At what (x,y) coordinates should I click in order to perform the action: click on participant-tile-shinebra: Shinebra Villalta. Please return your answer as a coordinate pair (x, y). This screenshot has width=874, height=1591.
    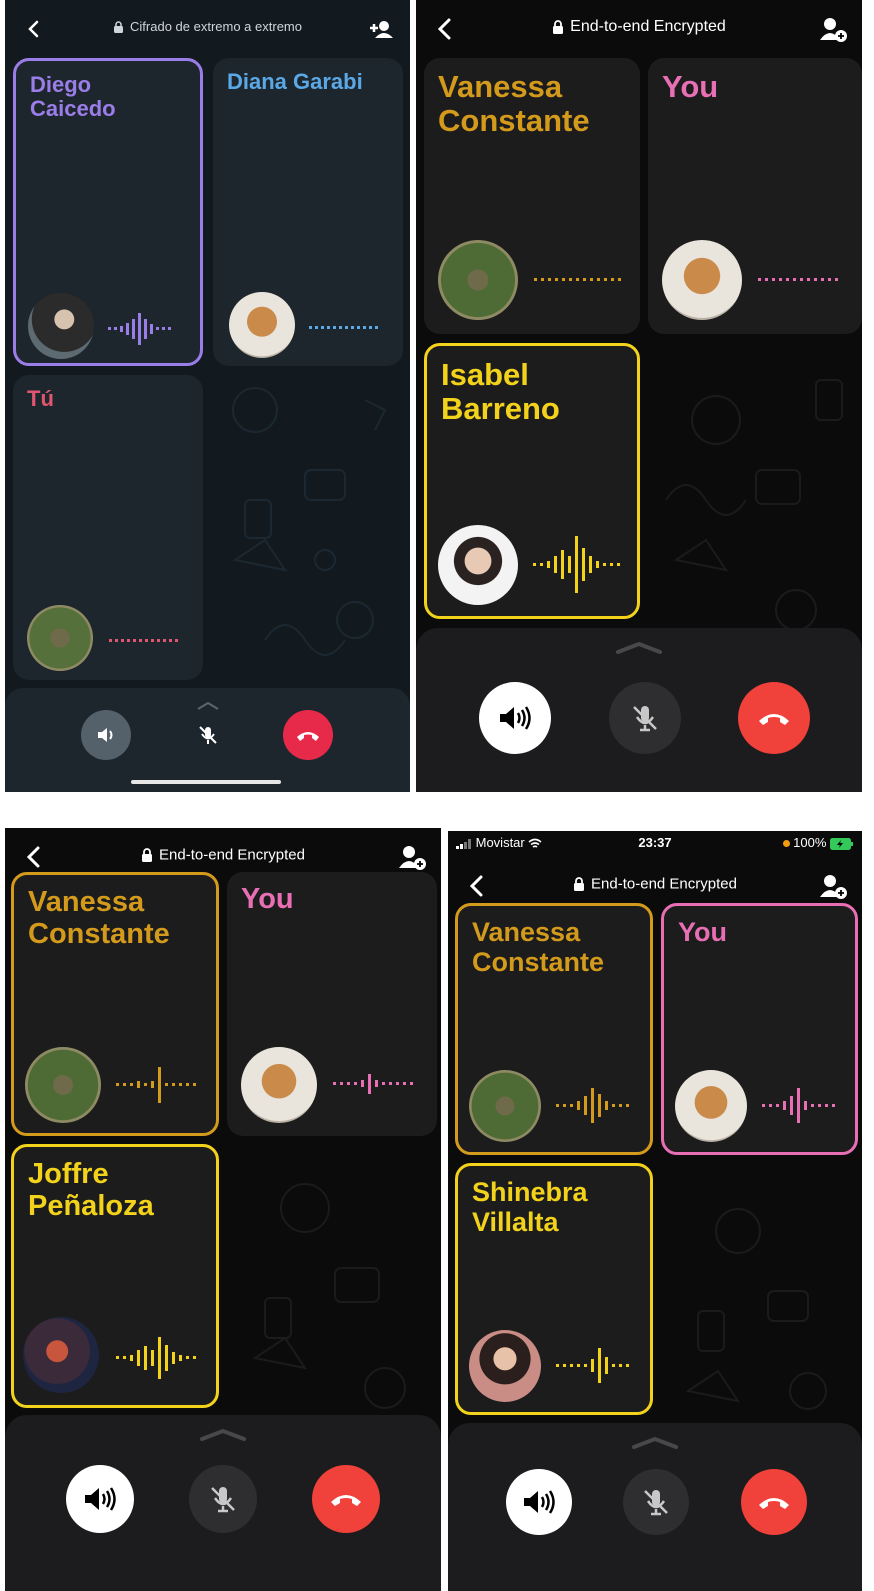
    Looking at the image, I should click on (554, 1289).